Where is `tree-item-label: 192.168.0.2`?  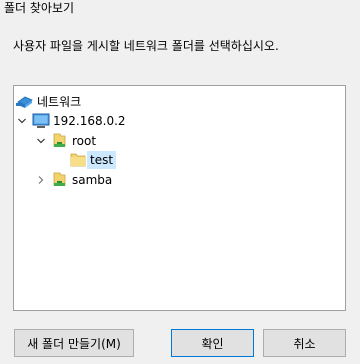
tree-item-label: 192.168.0.2 is located at coordinates (89, 121).